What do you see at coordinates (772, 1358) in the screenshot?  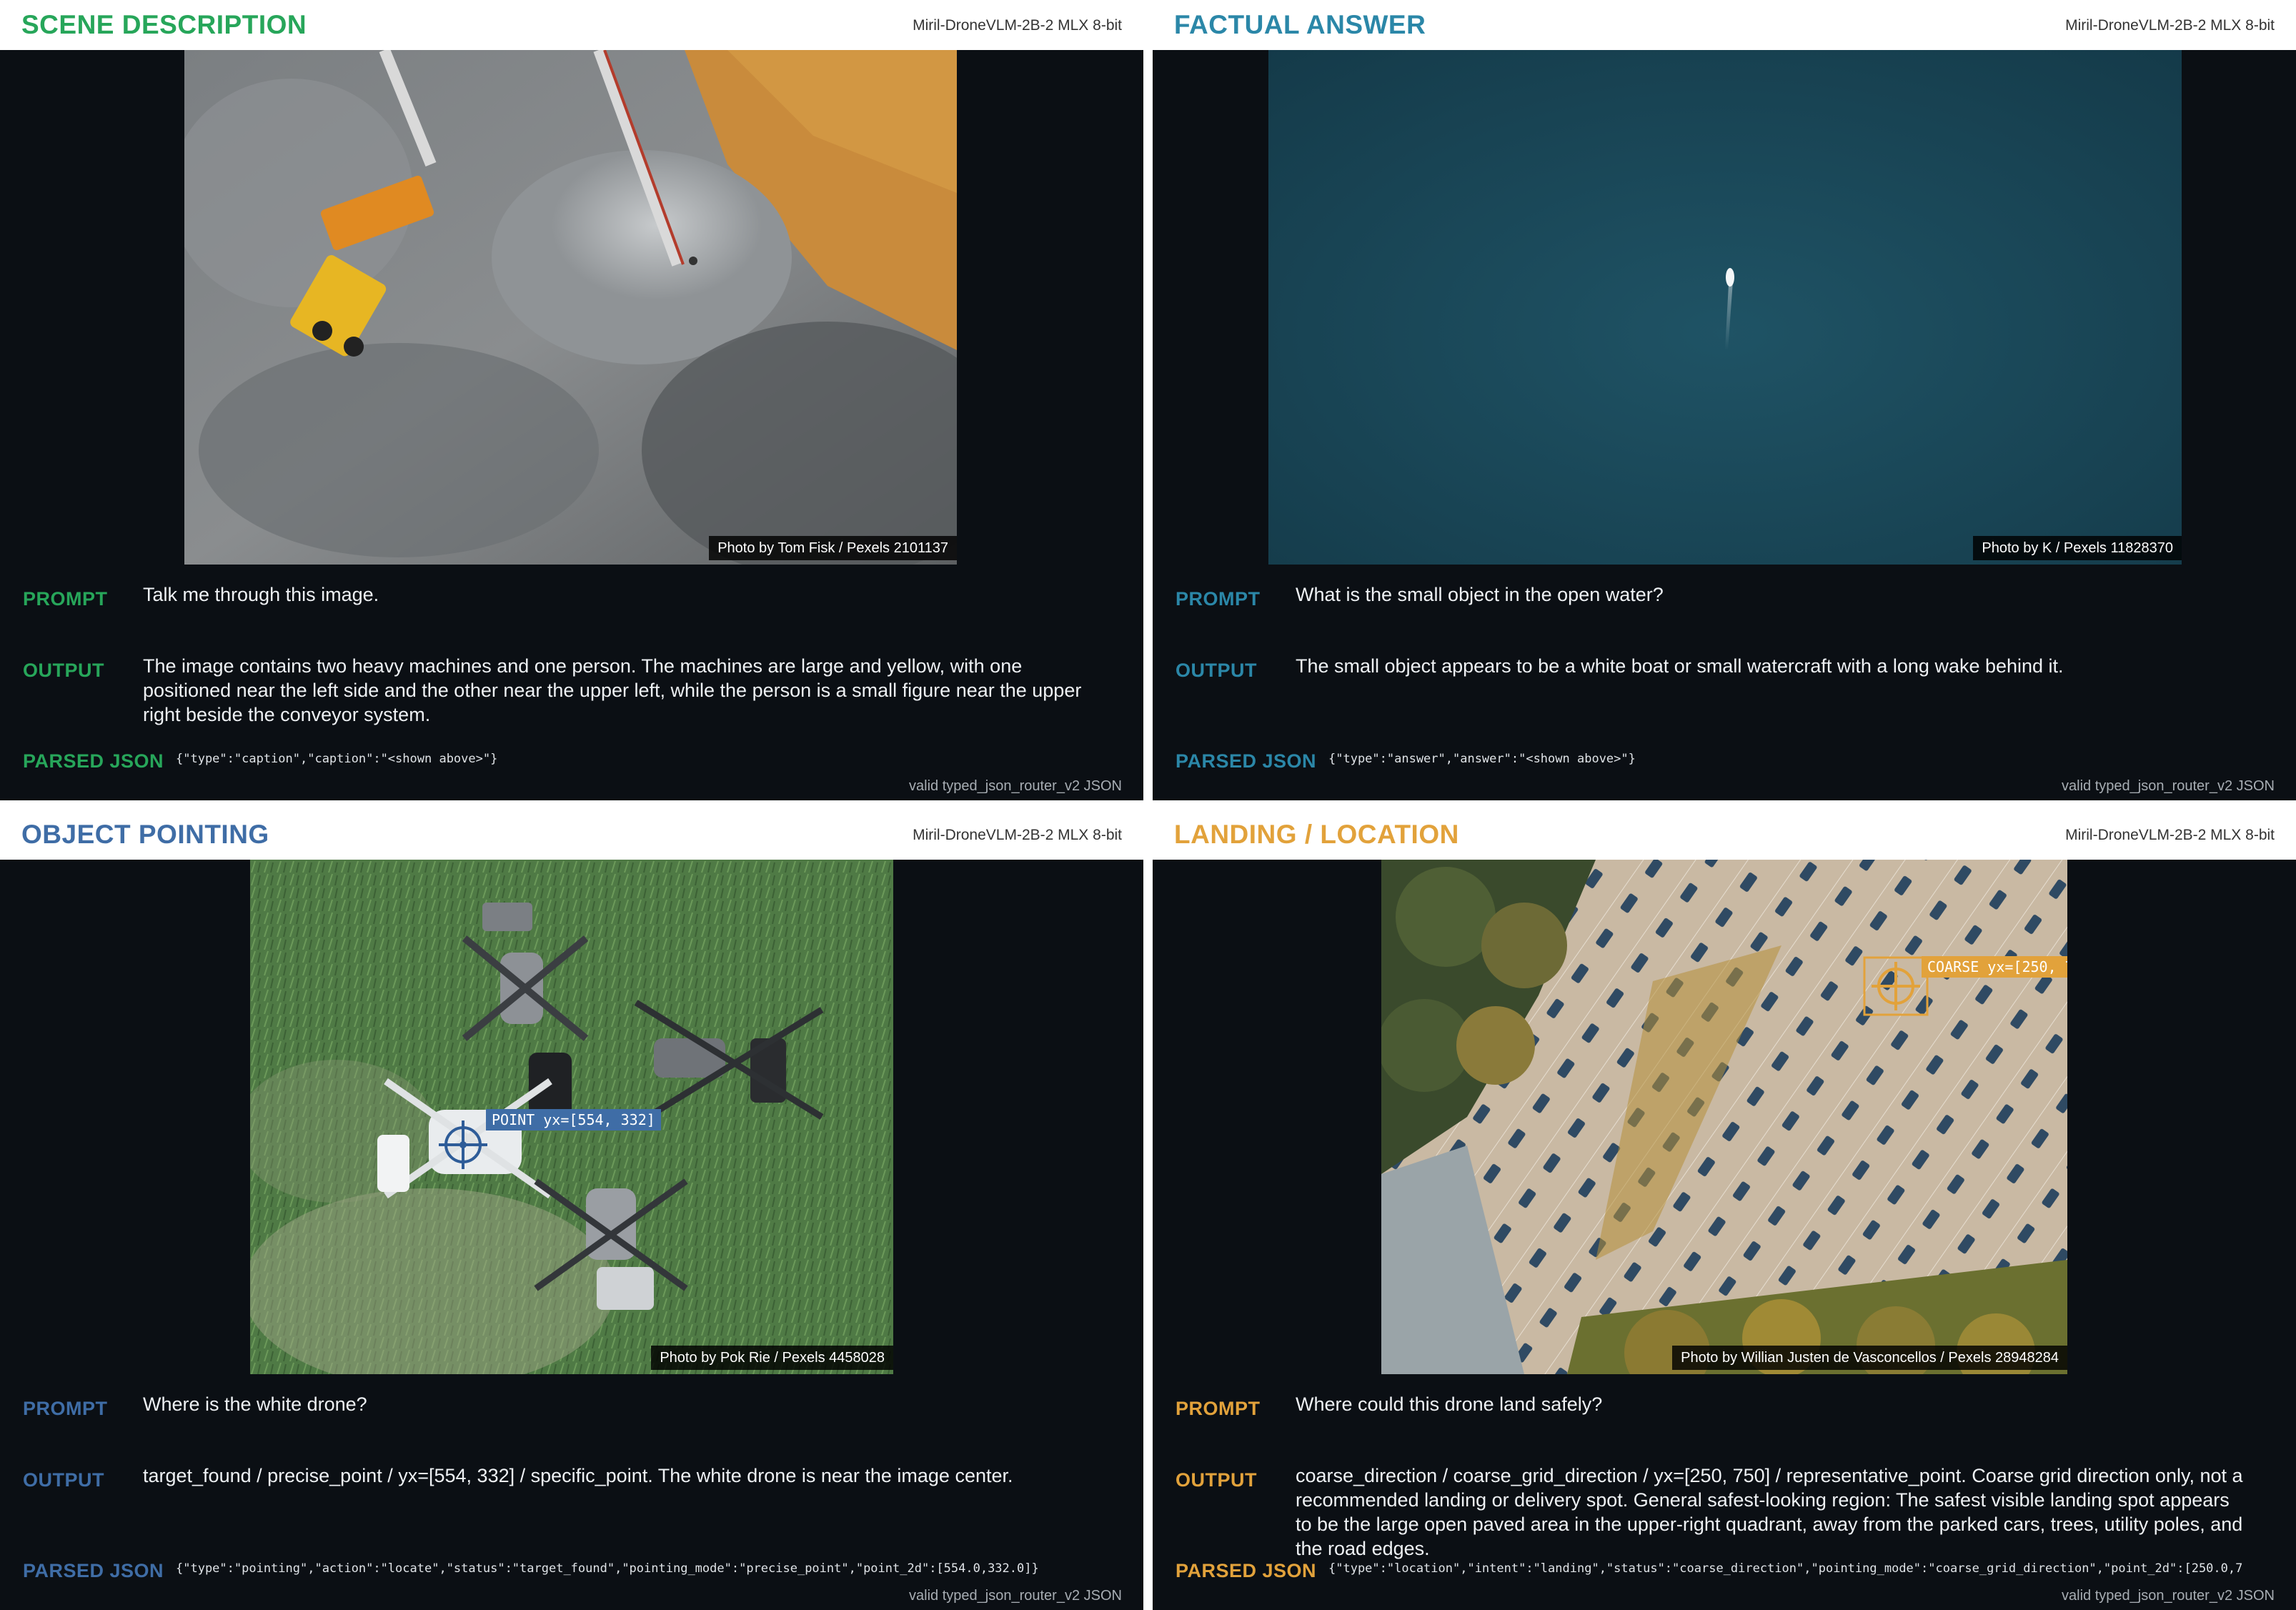 I see `photo-credit: Photo by Pok Rie / Pexels 4458028` at bounding box center [772, 1358].